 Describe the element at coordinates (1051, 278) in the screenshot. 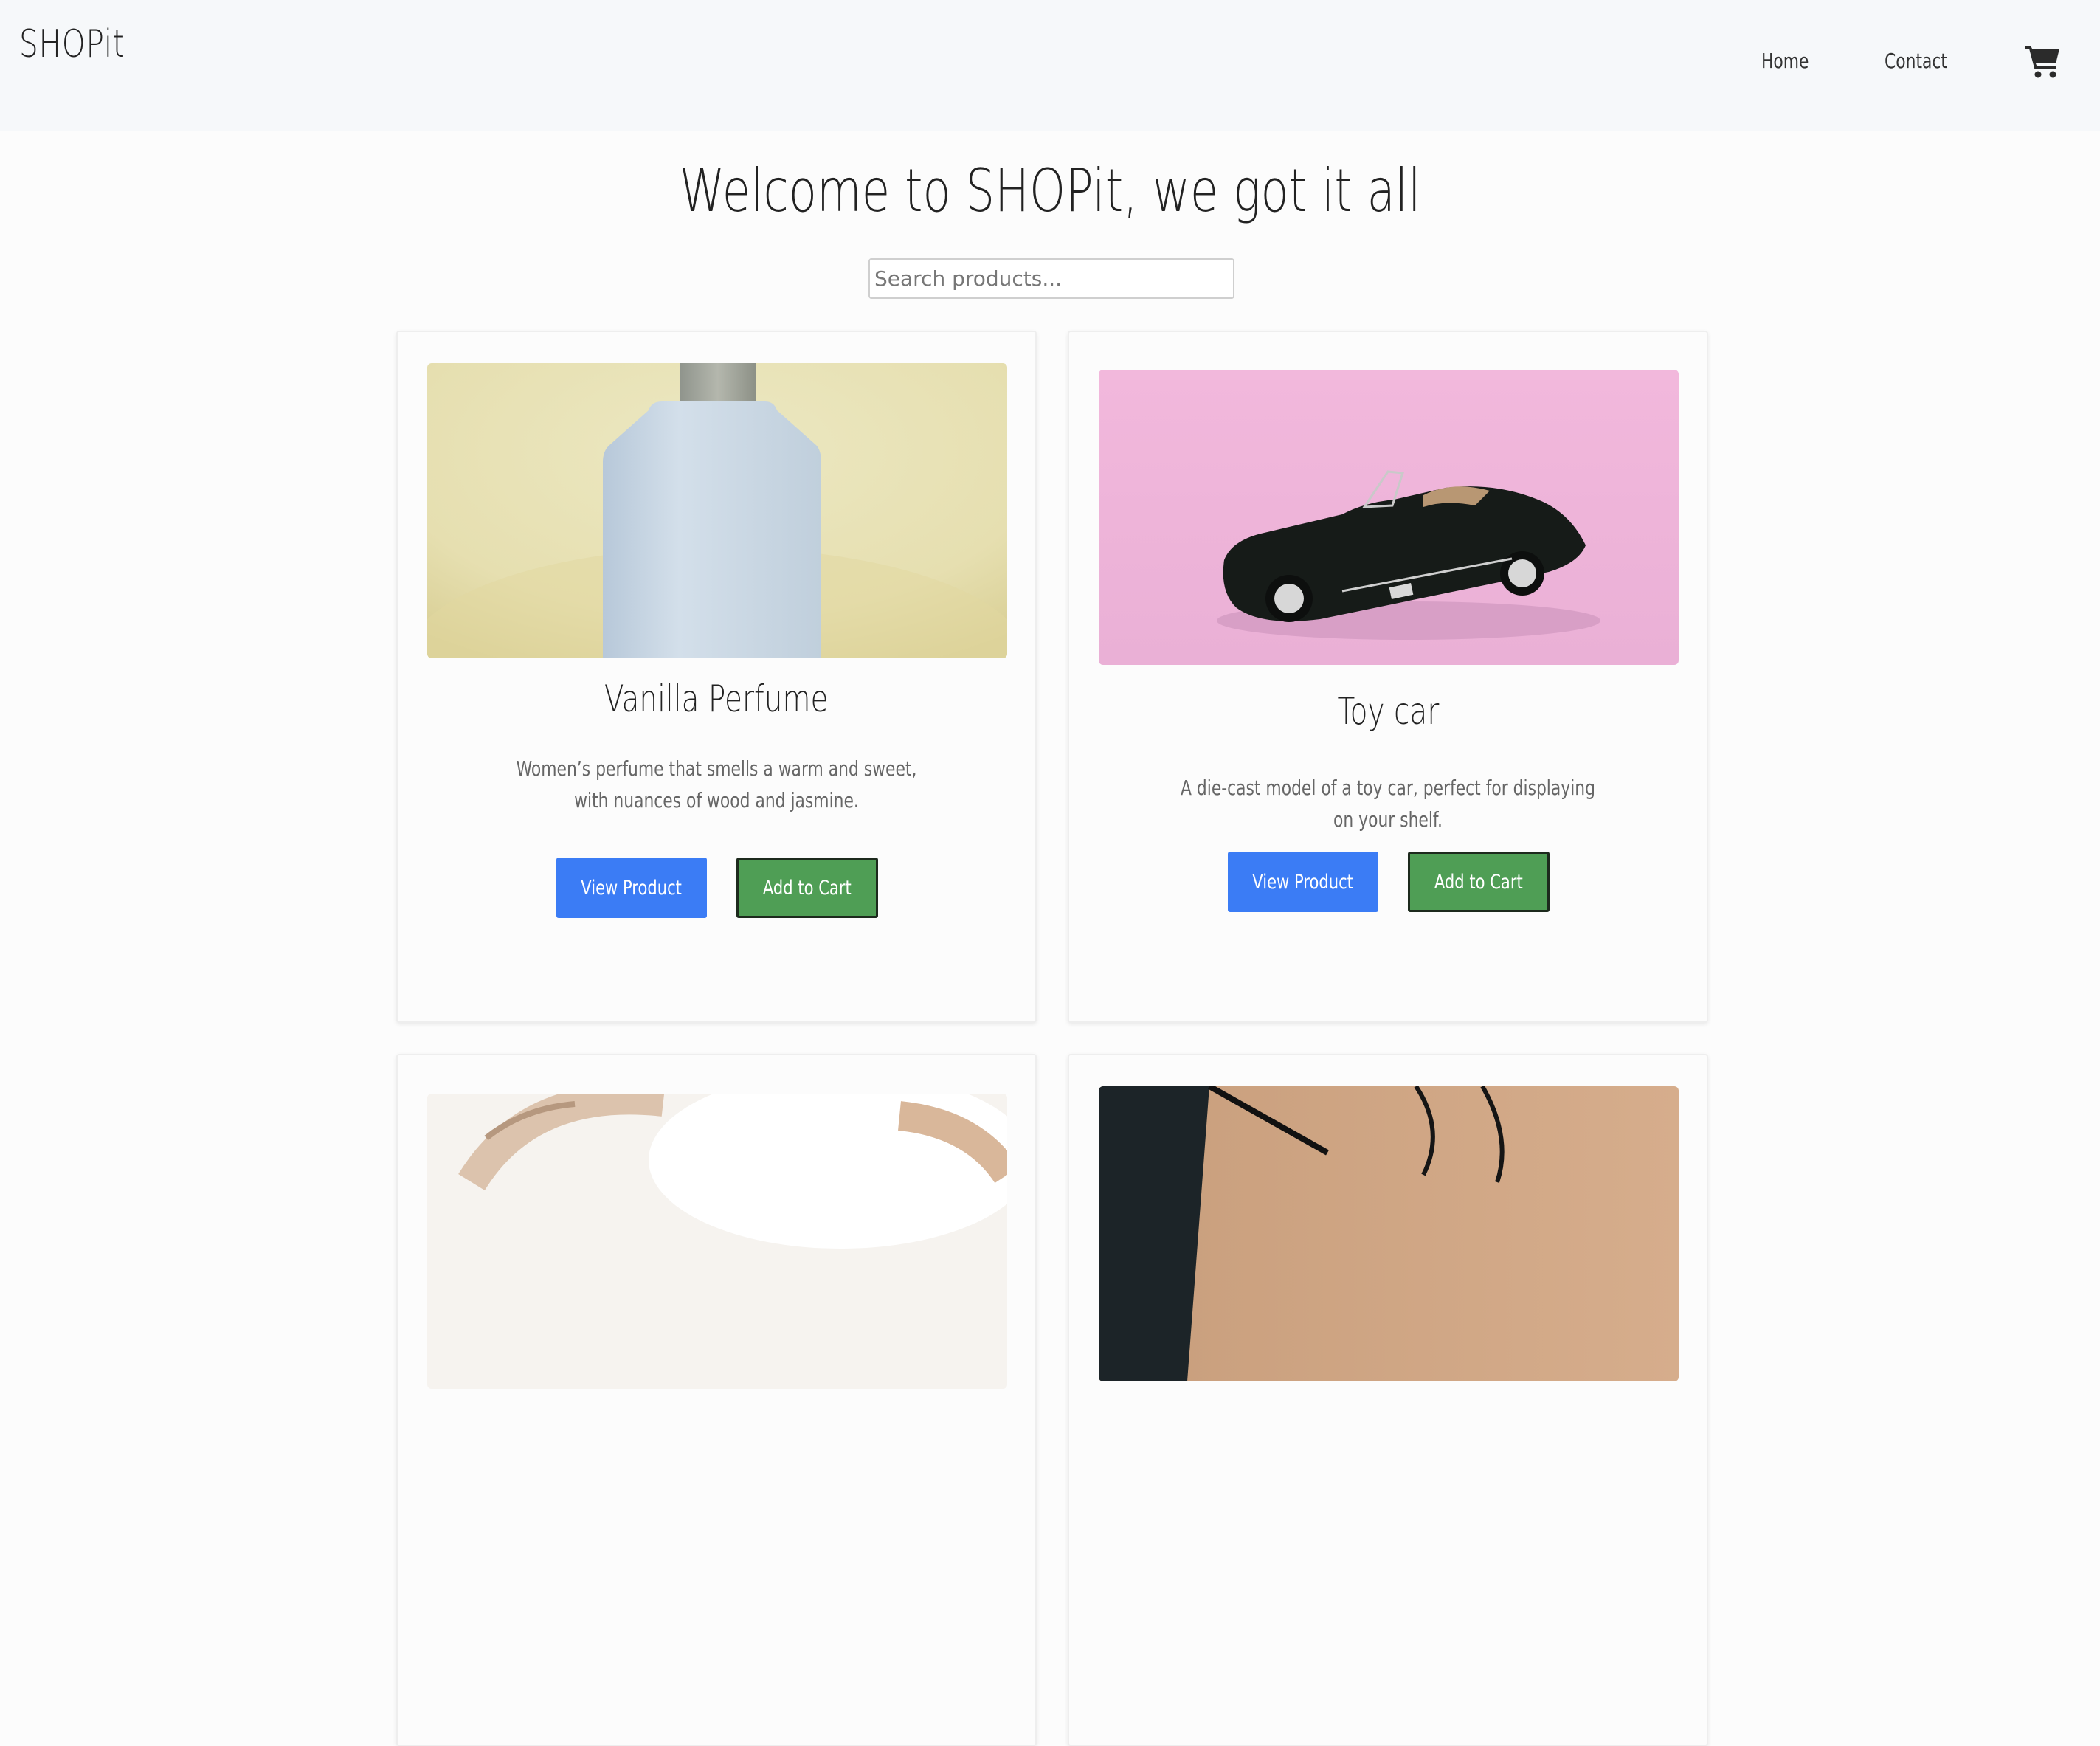

I see `search-input` at that location.